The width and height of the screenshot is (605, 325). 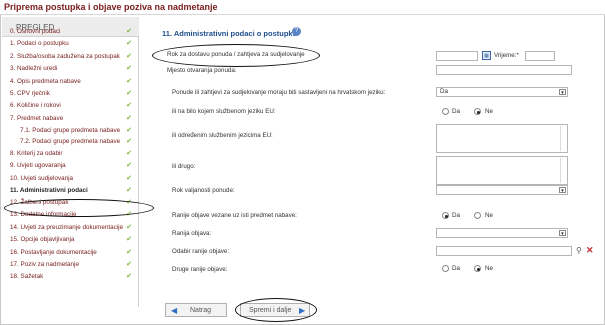 I want to click on sidebar-item-label: 6. Količine i rokovi, so click(x=35, y=105).